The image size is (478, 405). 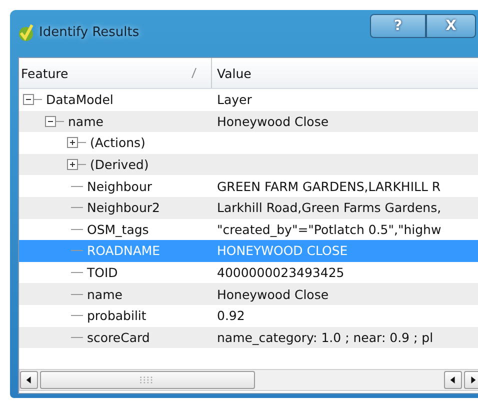 I want to click on feature-name: ROADNAME, so click(x=123, y=250).